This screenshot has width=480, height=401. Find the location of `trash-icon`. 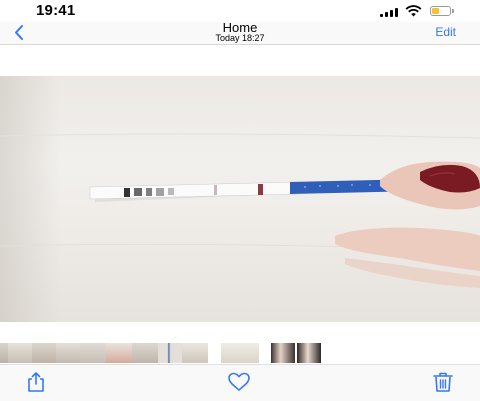

trash-icon is located at coordinates (443, 382).